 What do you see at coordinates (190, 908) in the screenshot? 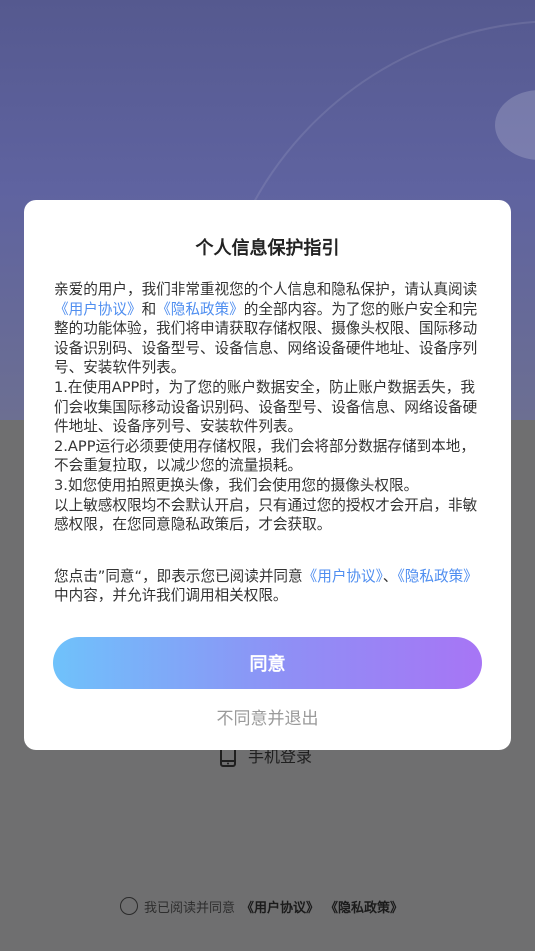
I see `agreement-prefix: 我已阅读并同意` at bounding box center [190, 908].